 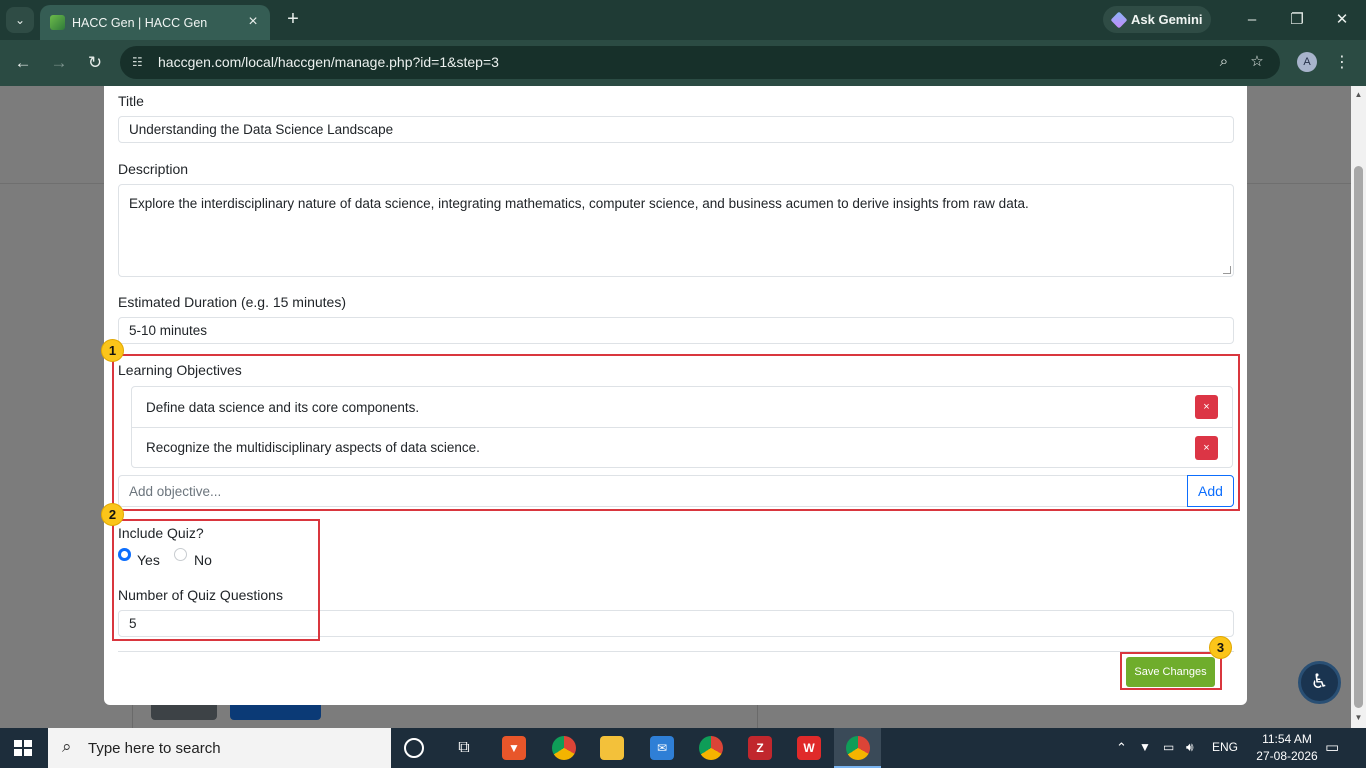 I want to click on chrome-icon, so click(x=564, y=748).